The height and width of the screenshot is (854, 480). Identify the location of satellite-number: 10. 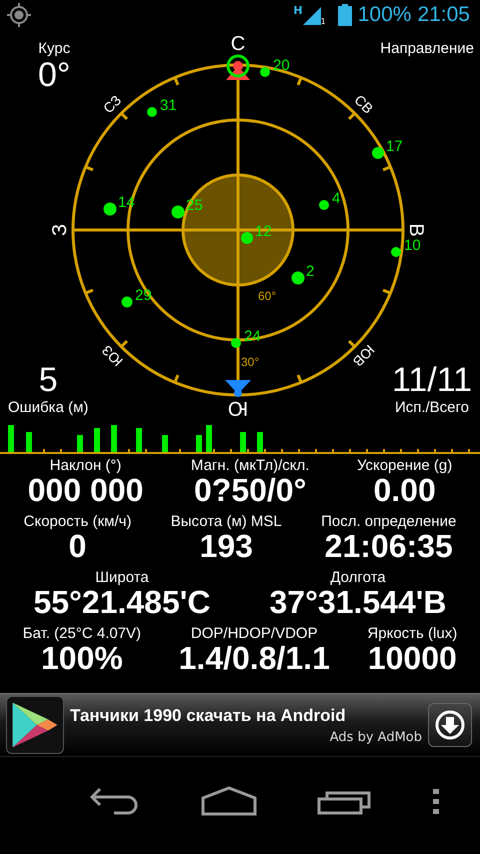
(412, 245).